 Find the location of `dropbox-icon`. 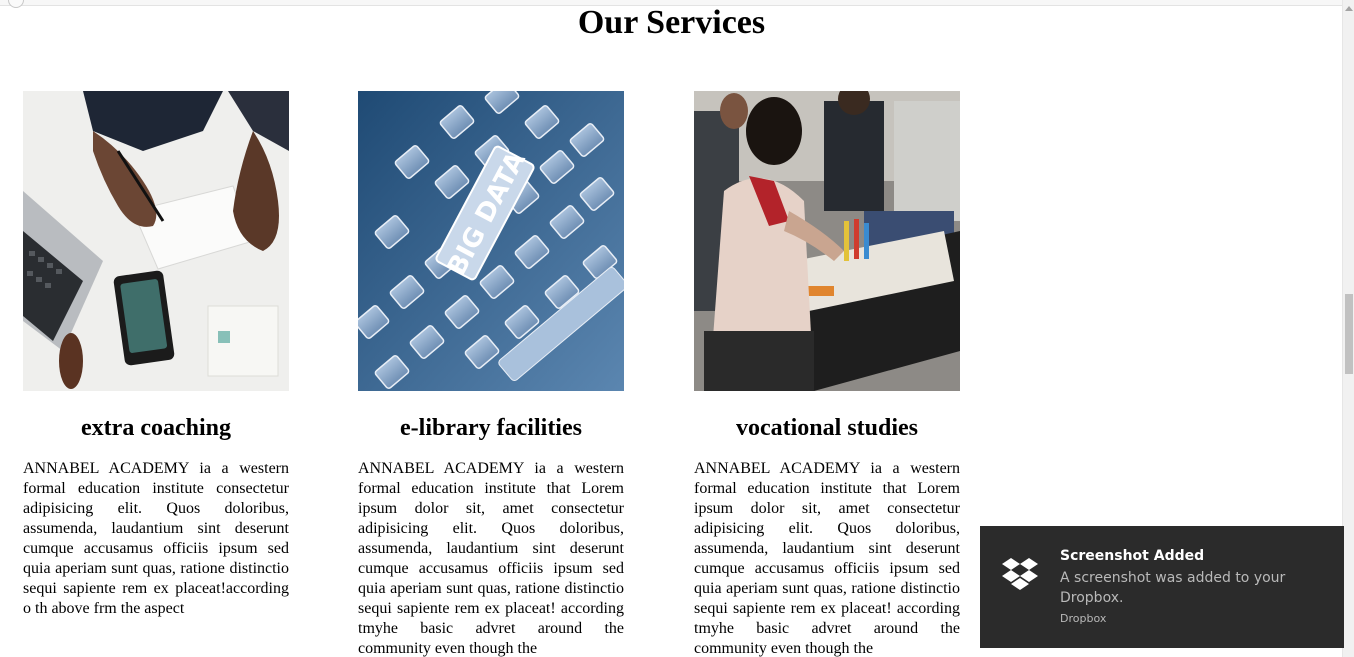

dropbox-icon is located at coordinates (1020, 575).